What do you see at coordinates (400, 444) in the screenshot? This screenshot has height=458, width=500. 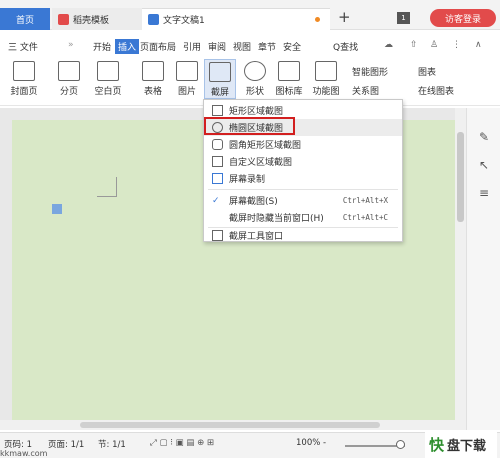 I see `zoom-slider-handle` at bounding box center [400, 444].